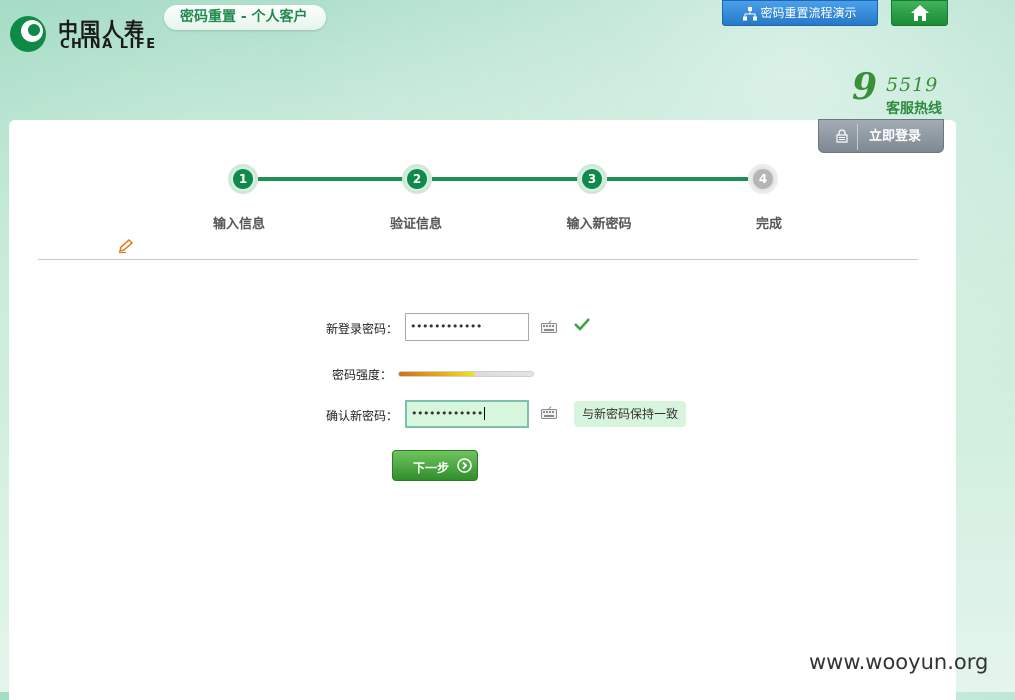 This screenshot has width=1015, height=700. I want to click on step-1-number: 1, so click(243, 179).